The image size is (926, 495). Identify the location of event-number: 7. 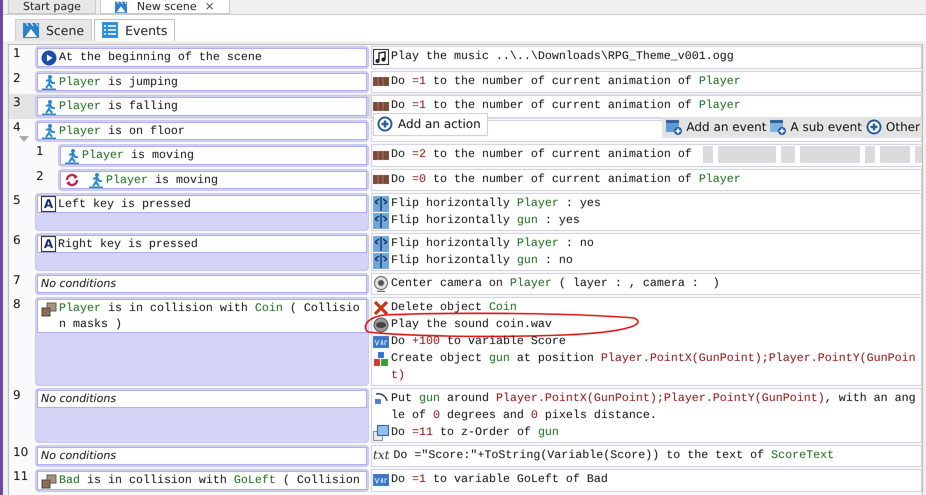
(17, 280).